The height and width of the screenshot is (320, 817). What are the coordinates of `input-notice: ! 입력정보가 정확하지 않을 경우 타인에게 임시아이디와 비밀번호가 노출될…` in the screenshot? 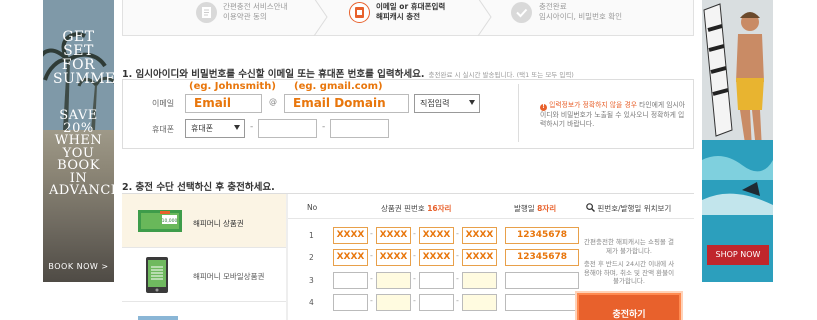 It's located at (615, 115).